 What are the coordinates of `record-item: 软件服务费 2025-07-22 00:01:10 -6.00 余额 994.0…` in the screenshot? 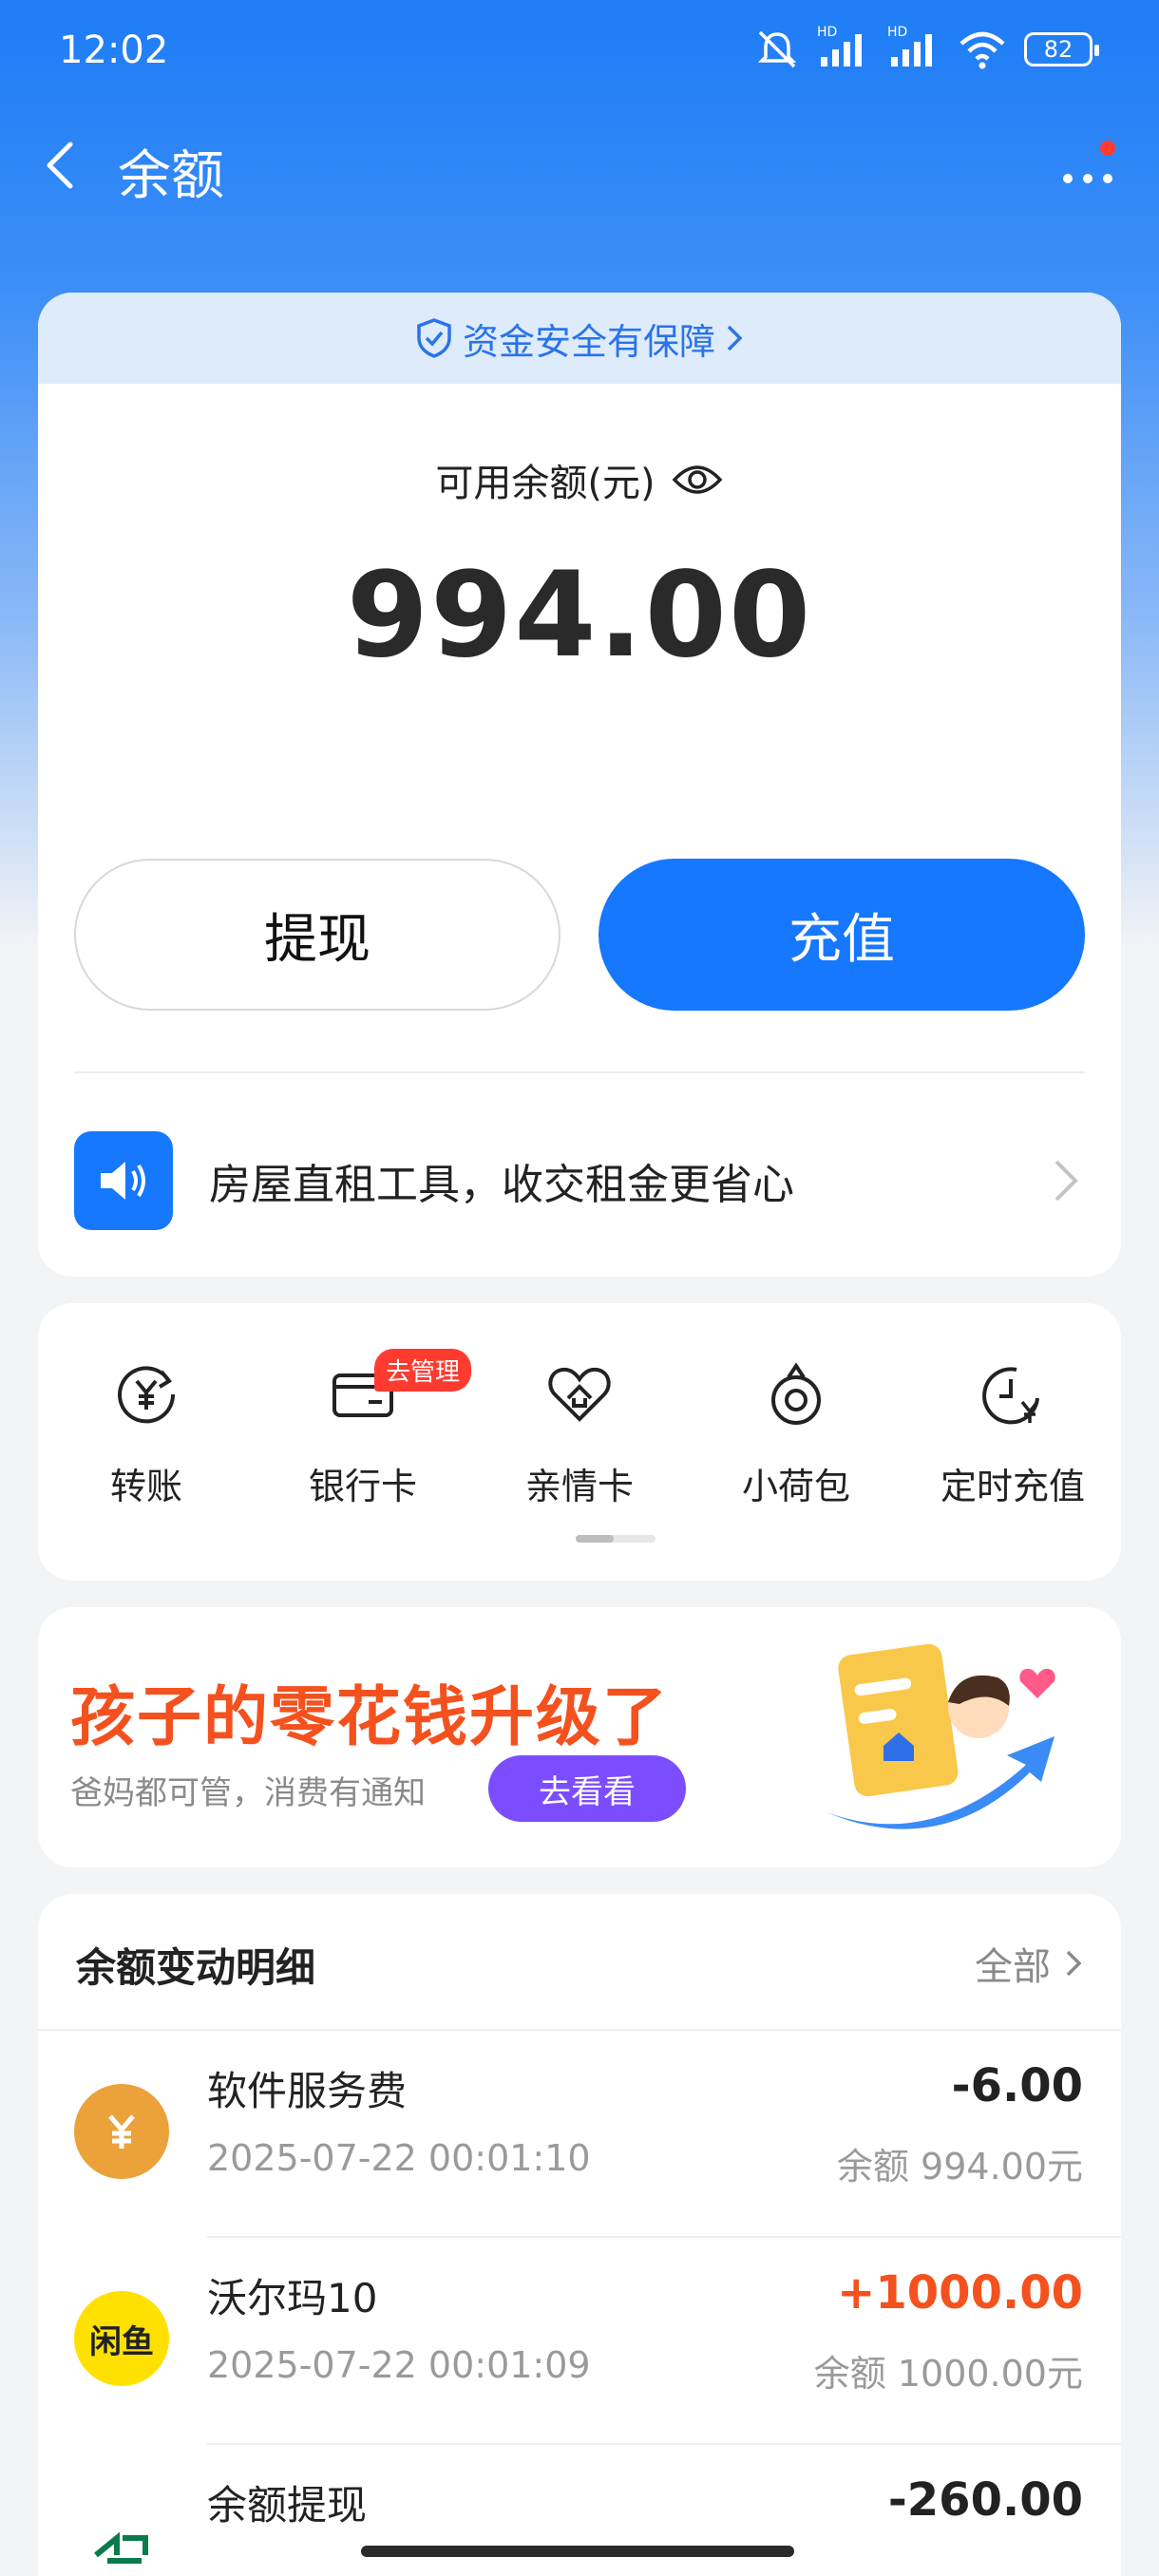 It's located at (579, 2134).